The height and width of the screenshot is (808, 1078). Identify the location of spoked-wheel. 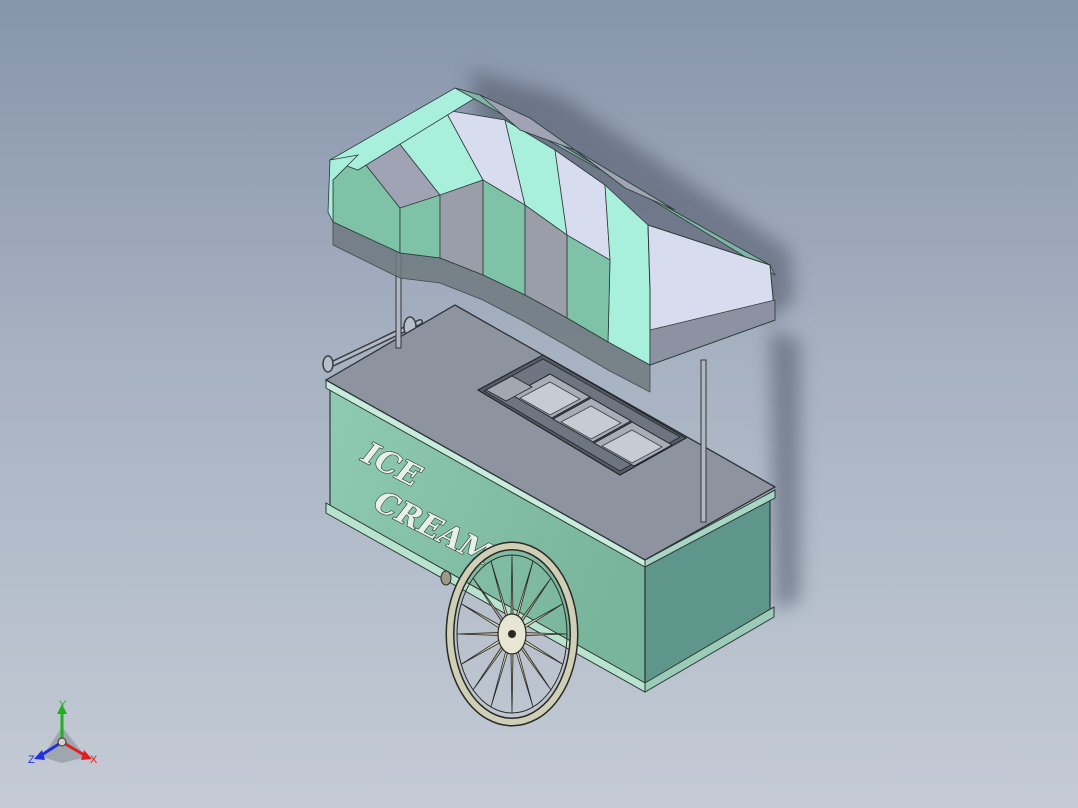
(512, 634).